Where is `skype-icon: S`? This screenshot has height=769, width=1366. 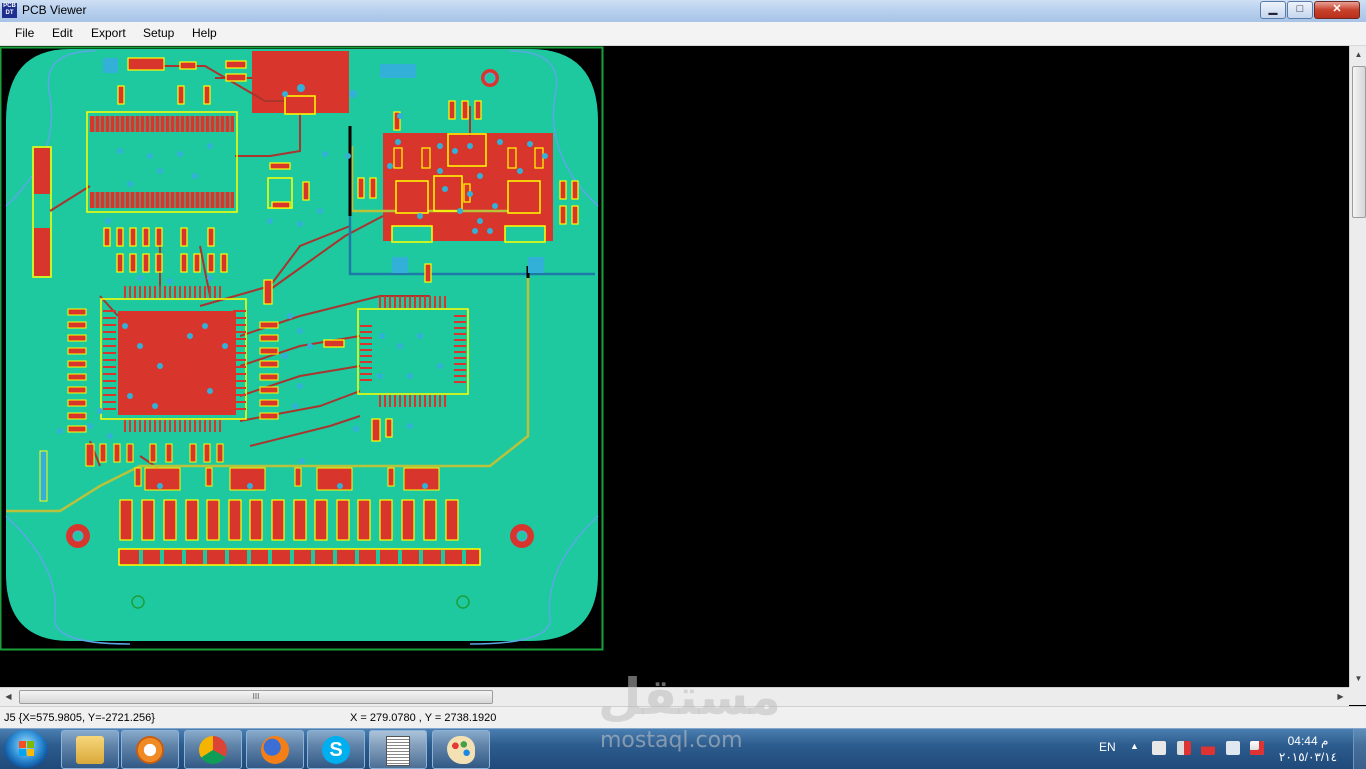
skype-icon: S is located at coordinates (336, 750).